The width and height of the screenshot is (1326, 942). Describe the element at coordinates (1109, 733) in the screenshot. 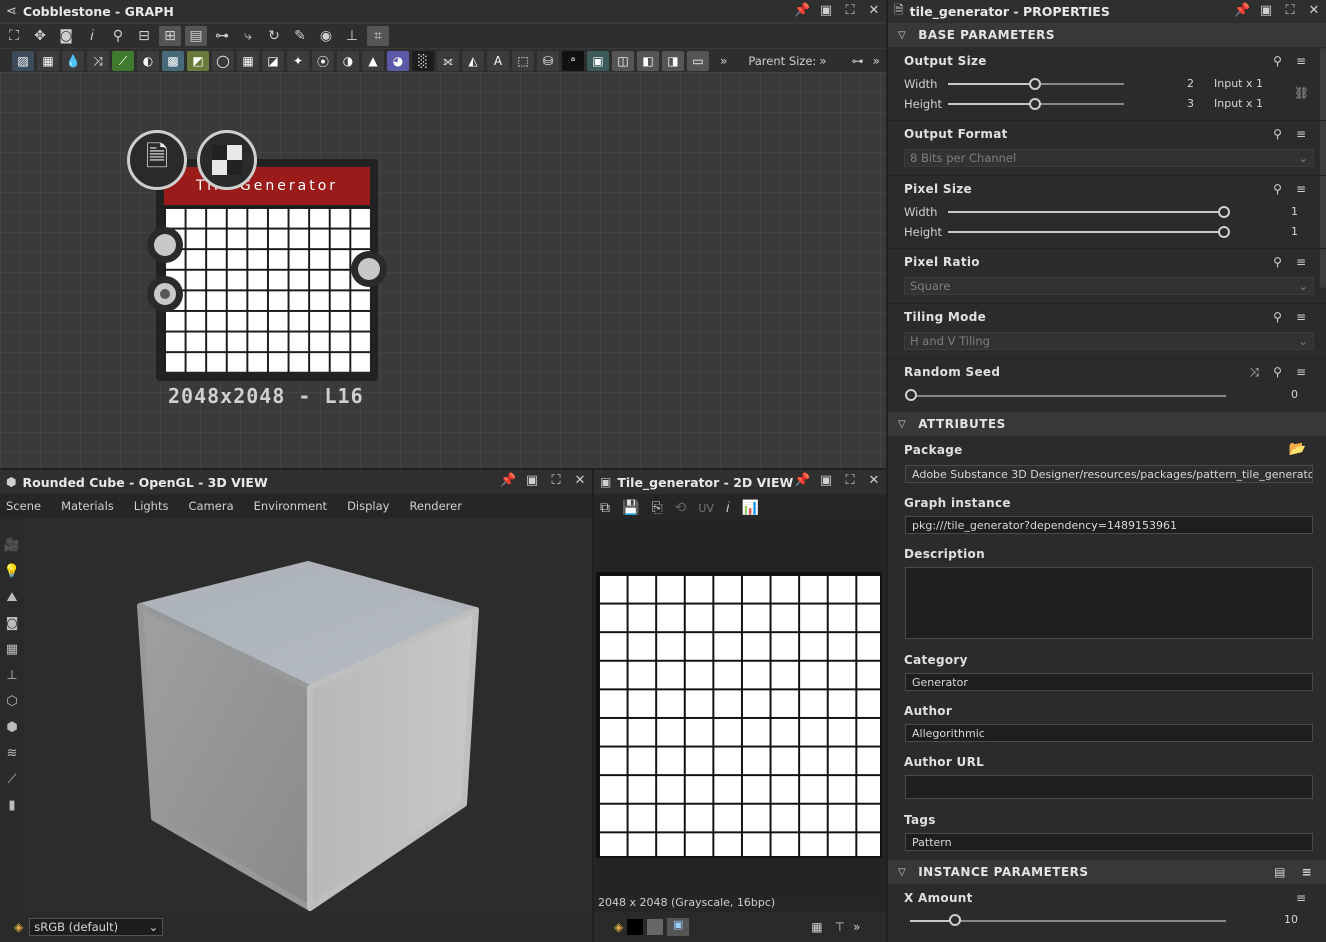

I see `author-field: Allegorithmic` at that location.